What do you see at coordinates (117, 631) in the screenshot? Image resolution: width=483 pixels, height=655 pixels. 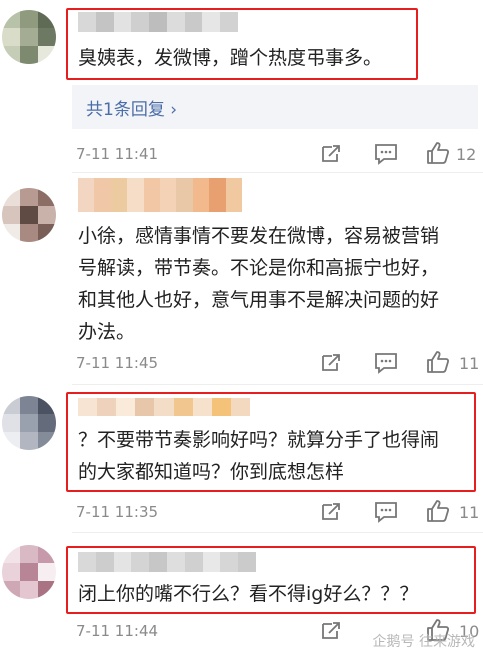 I see `comment-time: 7-11 11:44` at bounding box center [117, 631].